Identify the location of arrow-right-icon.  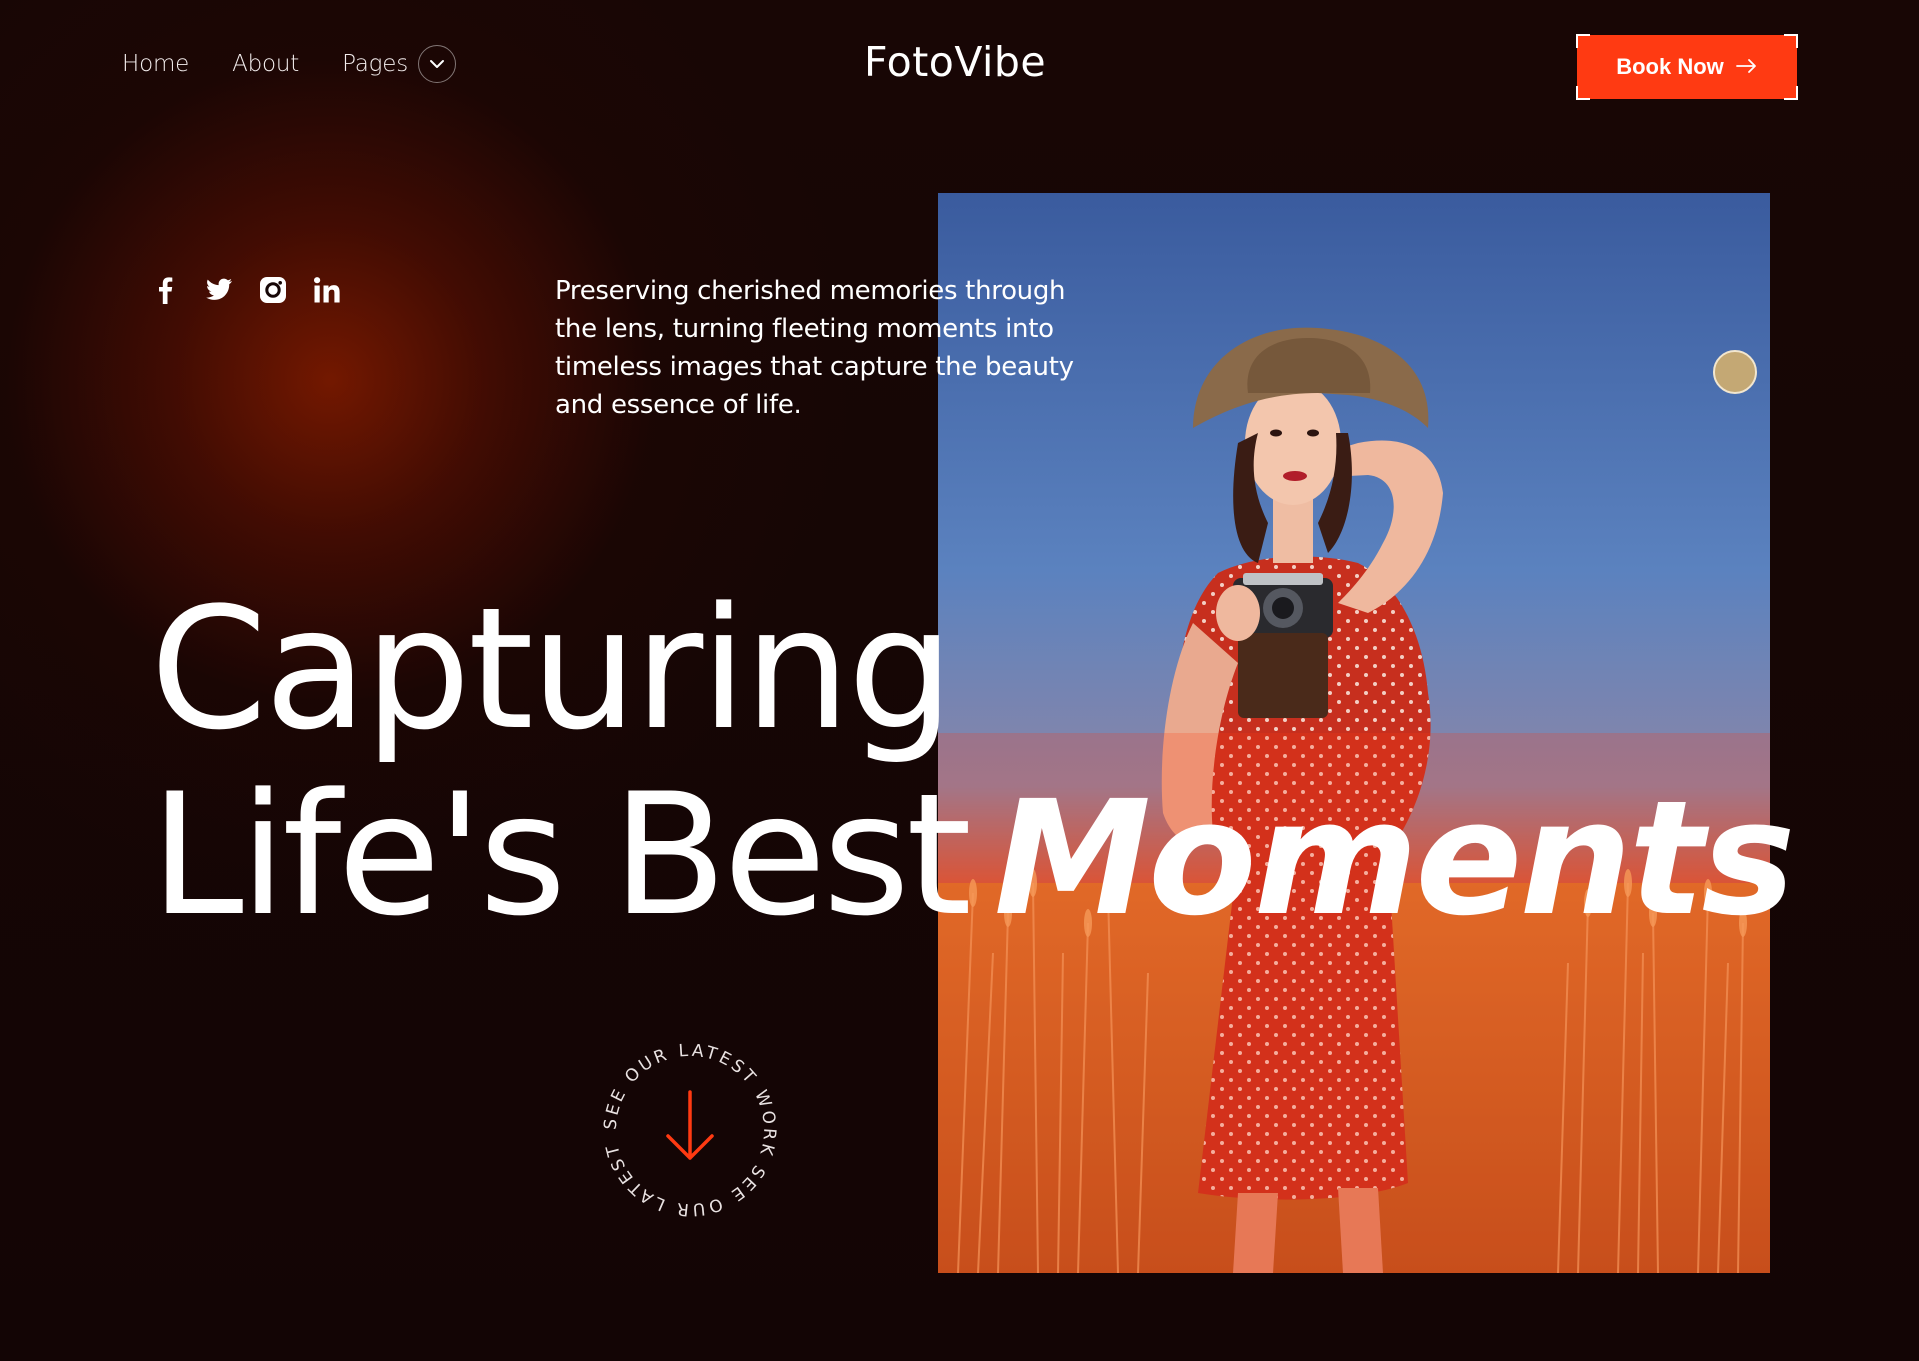
(1746, 67).